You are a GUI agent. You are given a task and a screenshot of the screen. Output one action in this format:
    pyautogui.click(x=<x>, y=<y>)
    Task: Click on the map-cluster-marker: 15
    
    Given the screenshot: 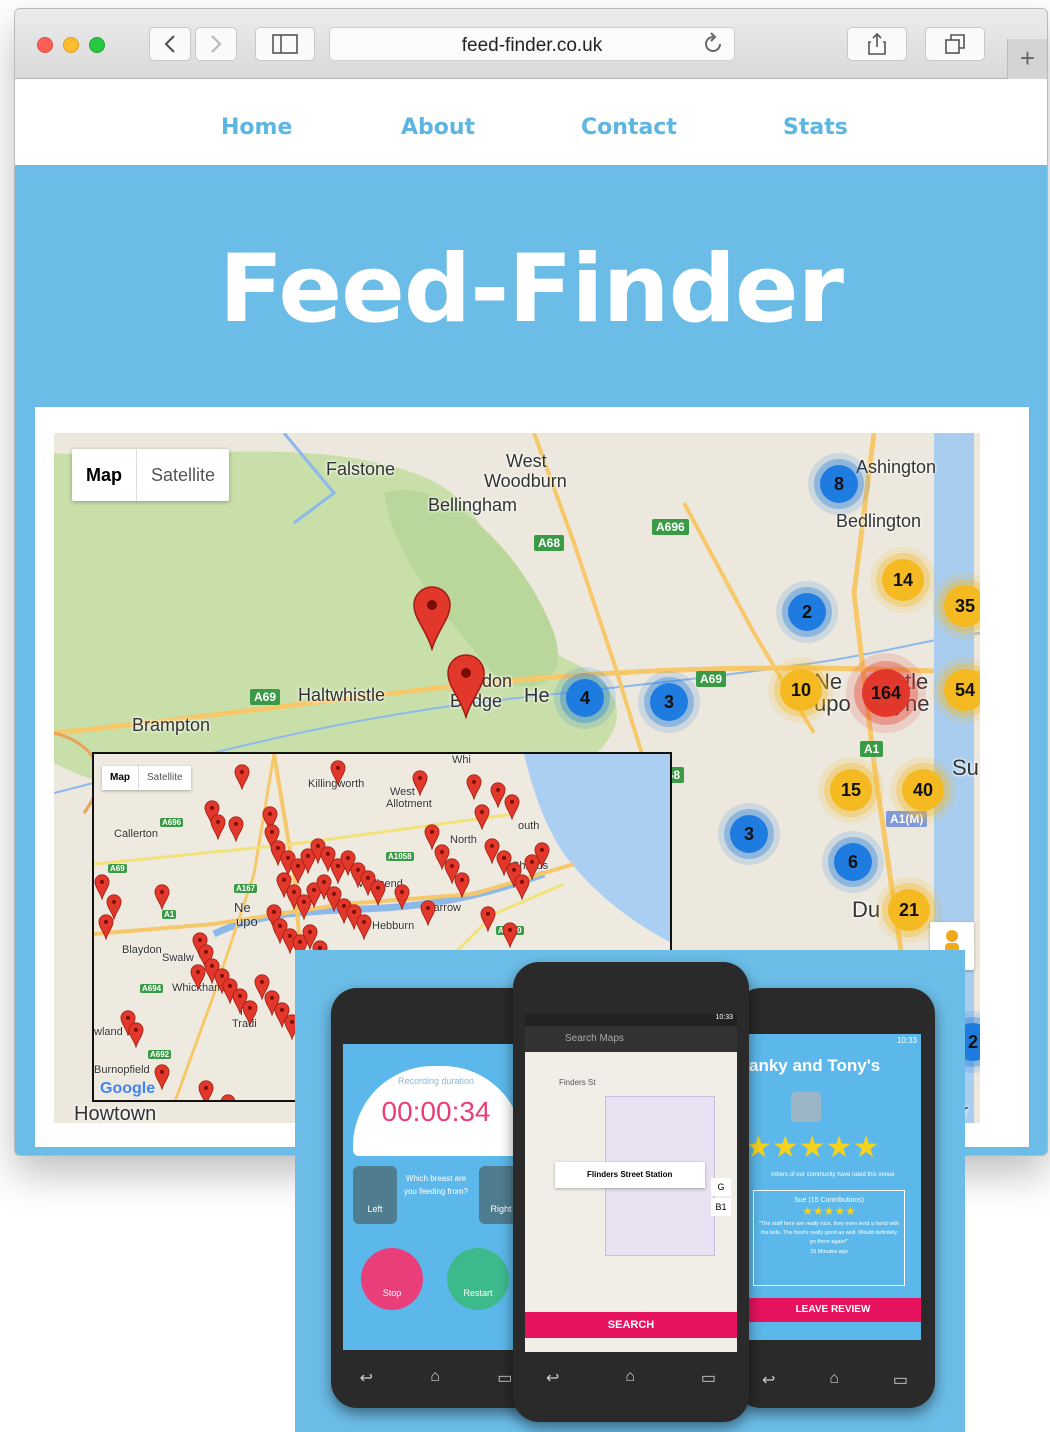 What is the action you would take?
    pyautogui.click(x=851, y=790)
    